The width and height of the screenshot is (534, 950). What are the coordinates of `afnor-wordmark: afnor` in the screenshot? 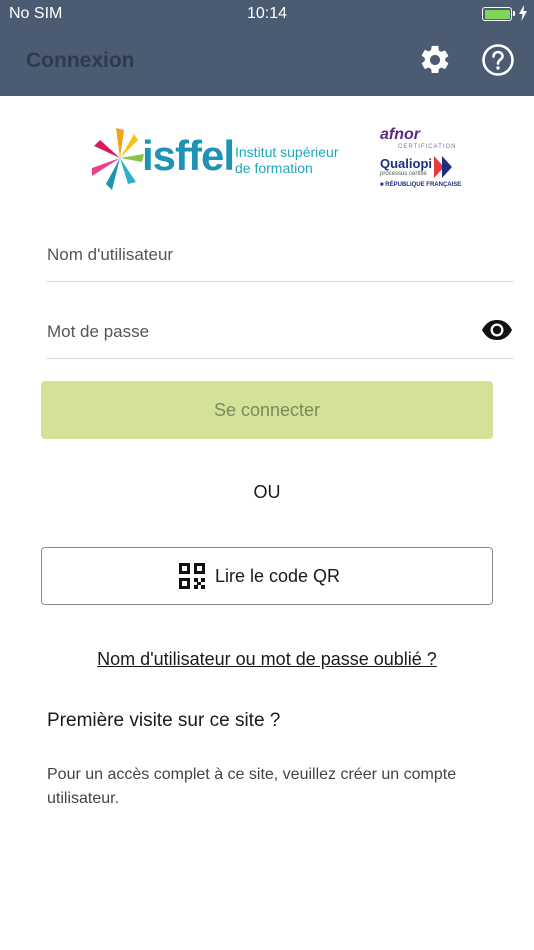 It's located at (400, 134).